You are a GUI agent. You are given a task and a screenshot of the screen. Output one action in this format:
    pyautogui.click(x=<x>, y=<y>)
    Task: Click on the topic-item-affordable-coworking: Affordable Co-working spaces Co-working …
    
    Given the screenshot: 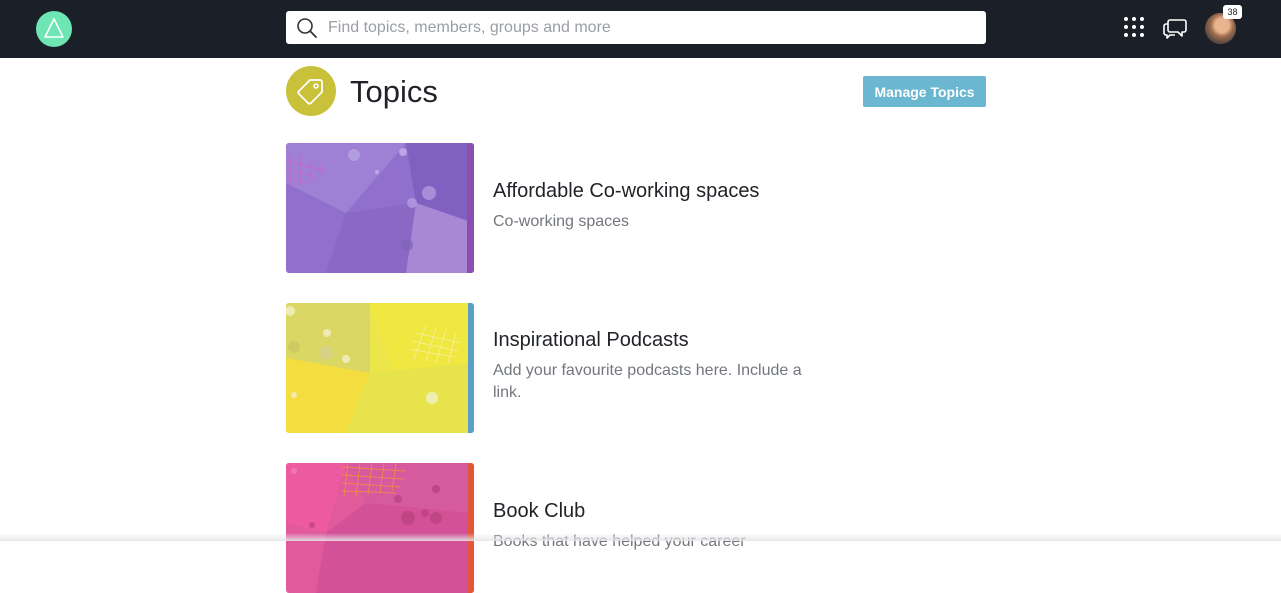 What is the action you would take?
    pyautogui.click(x=566, y=208)
    